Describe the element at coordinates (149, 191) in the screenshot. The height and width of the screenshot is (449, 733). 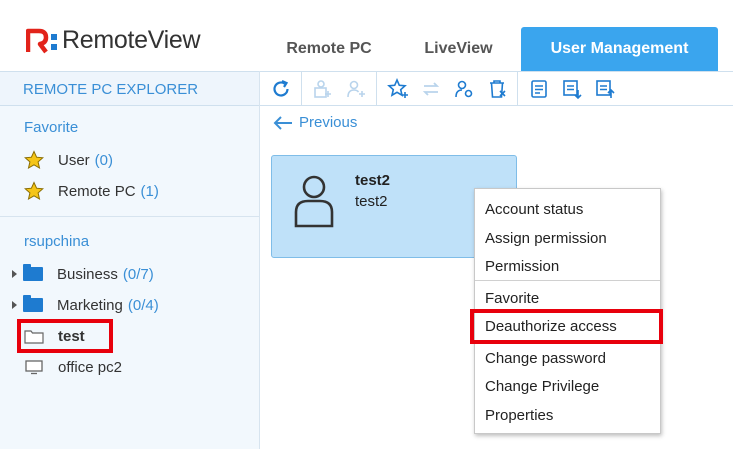
I see `favorite-item-count: (1)` at that location.